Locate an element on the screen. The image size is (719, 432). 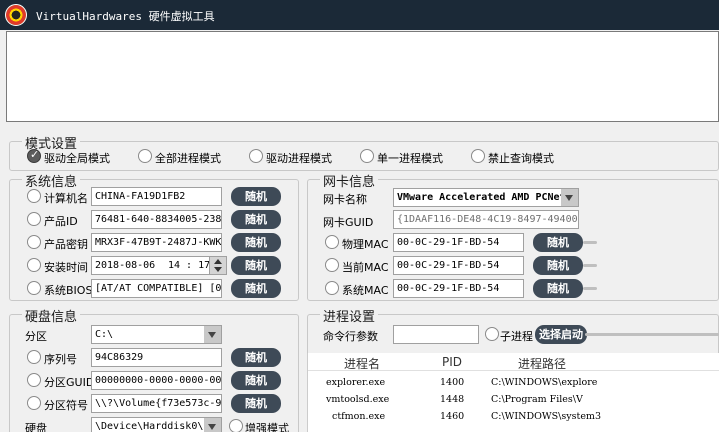
partition-select: C:\ is located at coordinates (156, 334).